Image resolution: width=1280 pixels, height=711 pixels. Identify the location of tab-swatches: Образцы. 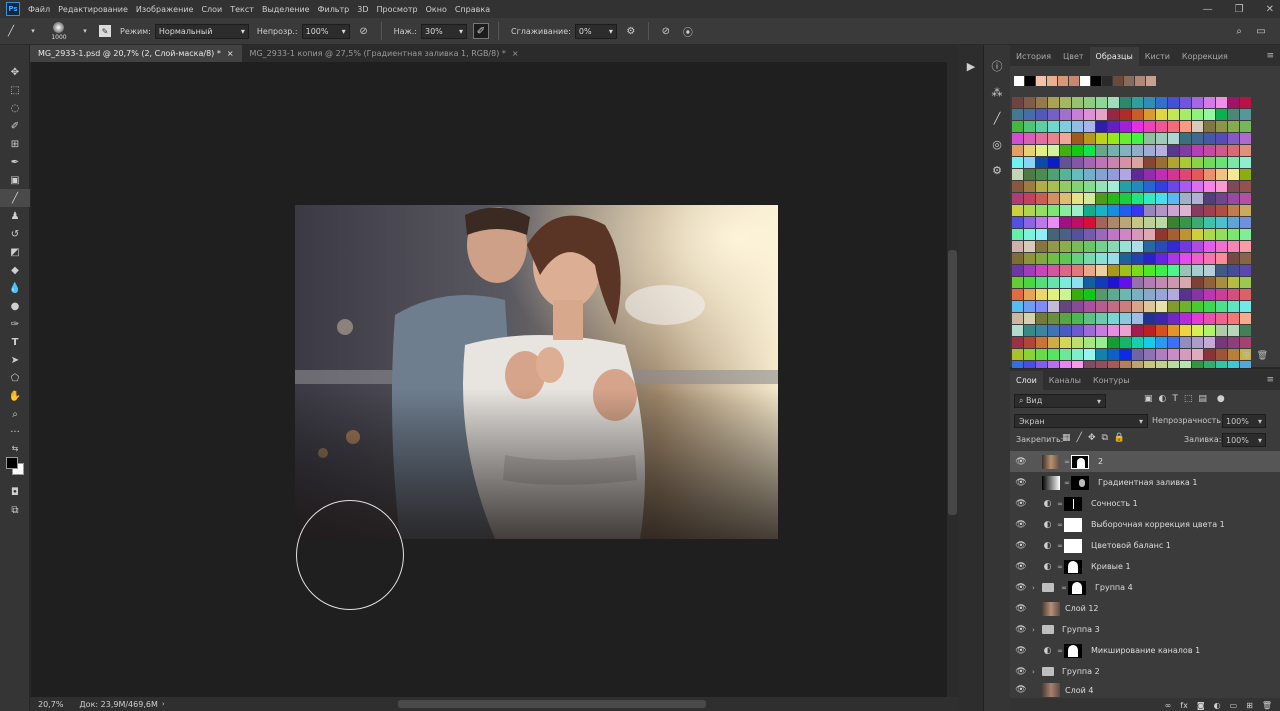
(1114, 56).